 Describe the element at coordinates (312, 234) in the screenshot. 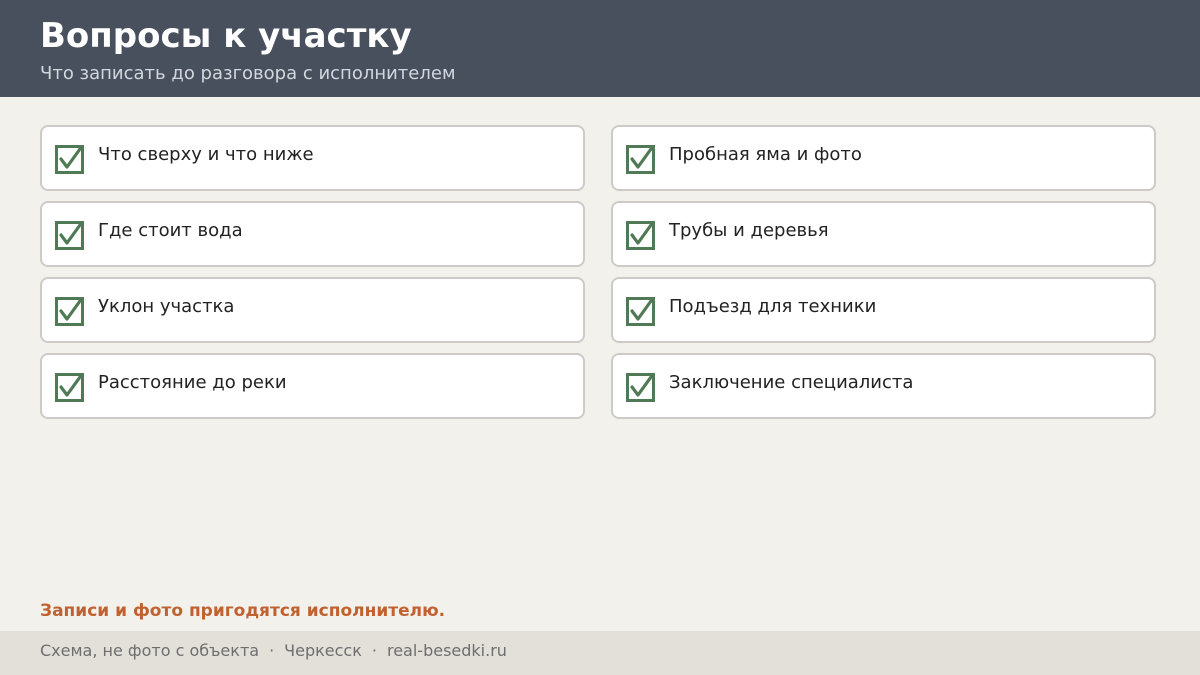

I see `checklist-item: Где стоит вода` at that location.